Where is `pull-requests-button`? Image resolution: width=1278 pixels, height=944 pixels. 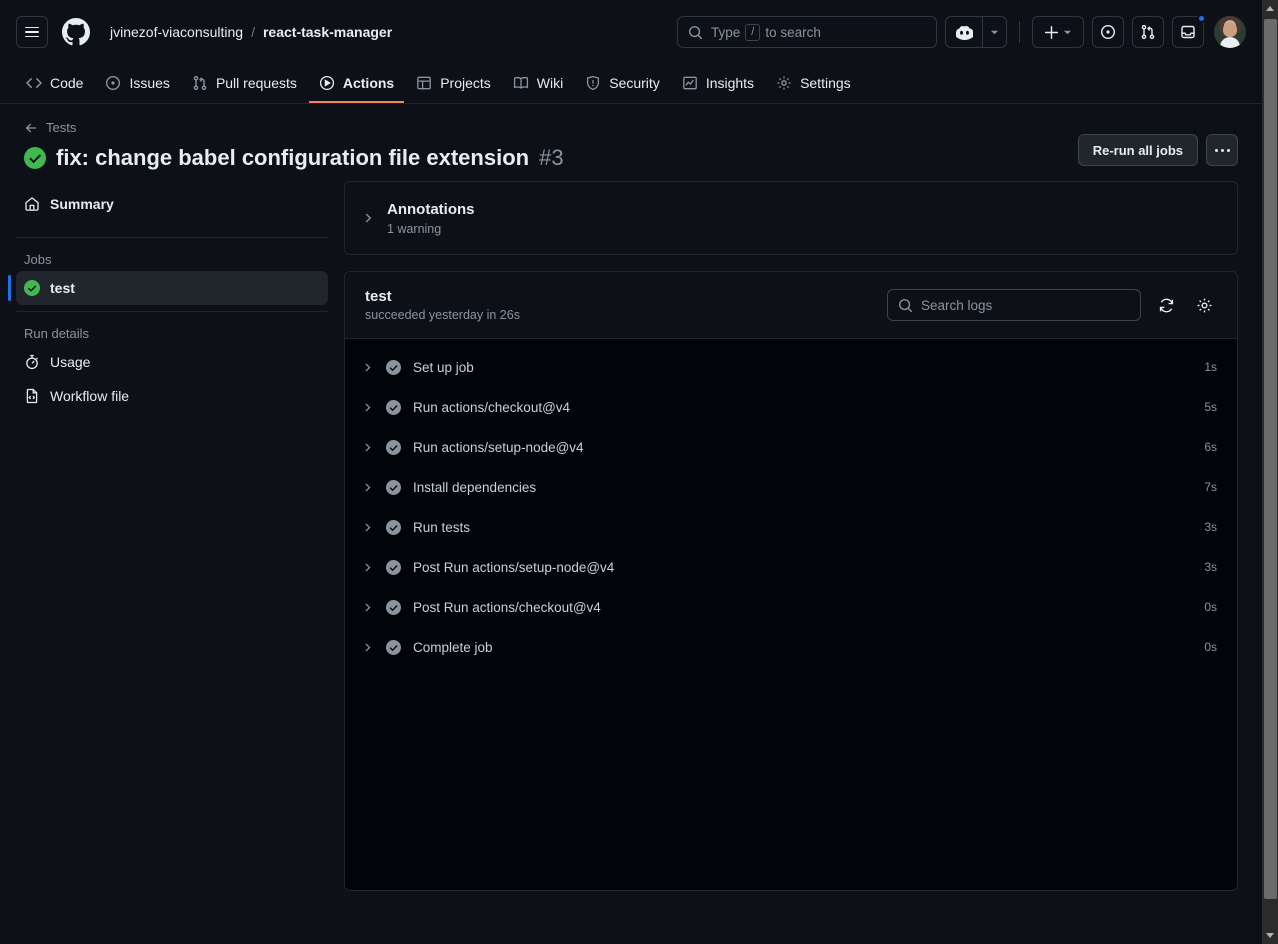 pull-requests-button is located at coordinates (1148, 32).